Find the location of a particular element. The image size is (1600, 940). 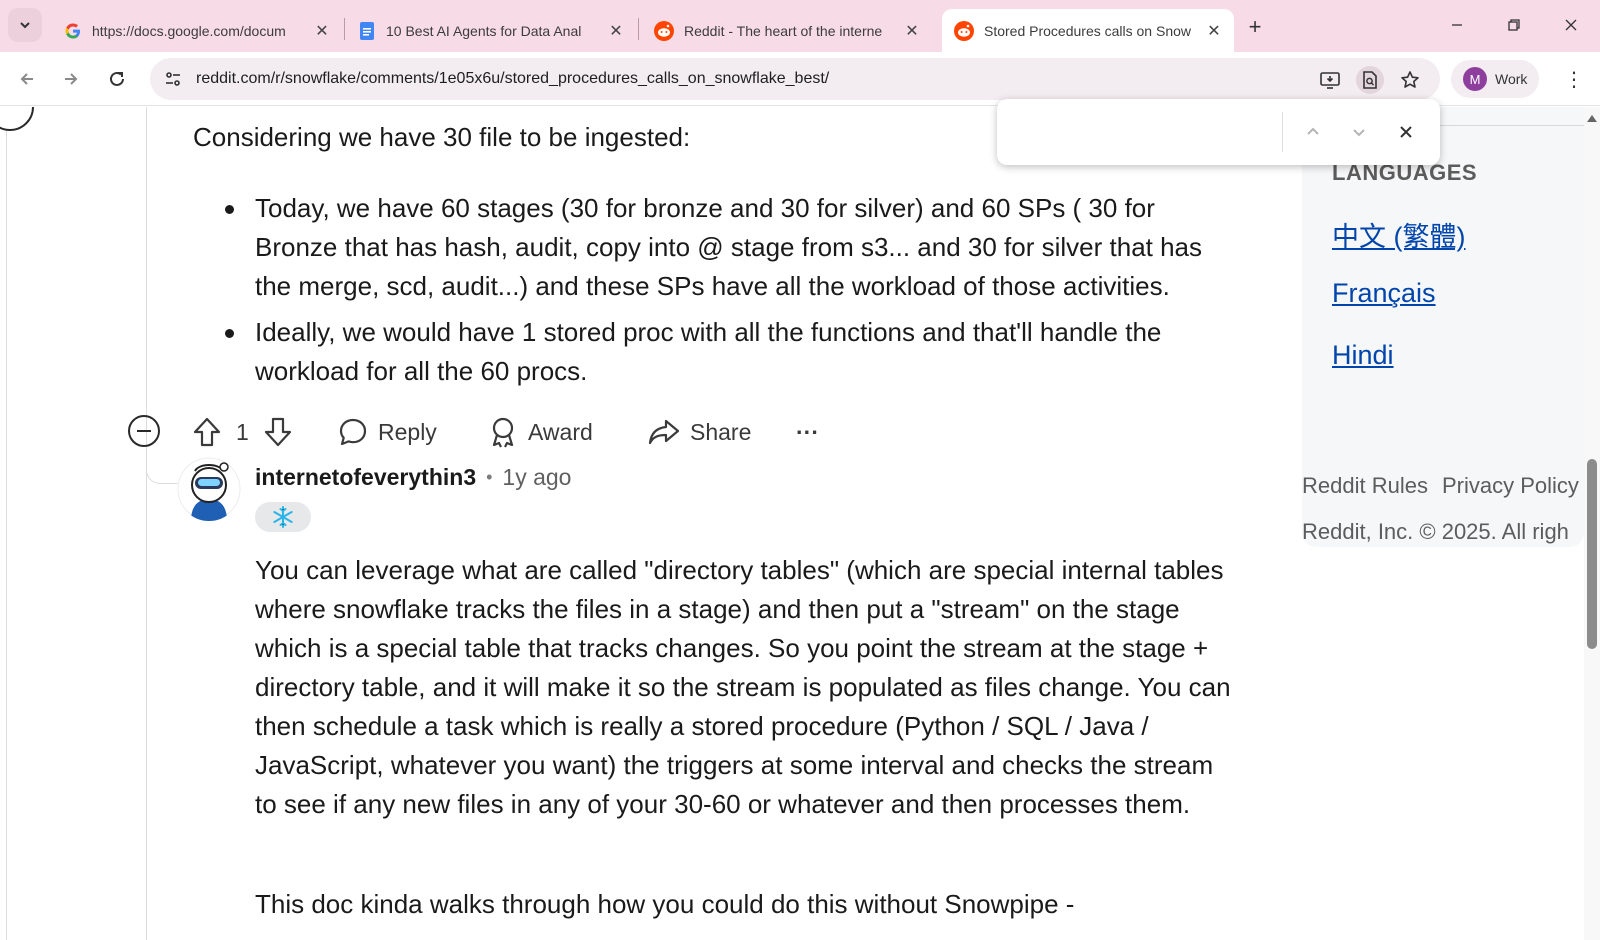

minimize-icon is located at coordinates (1457, 25).